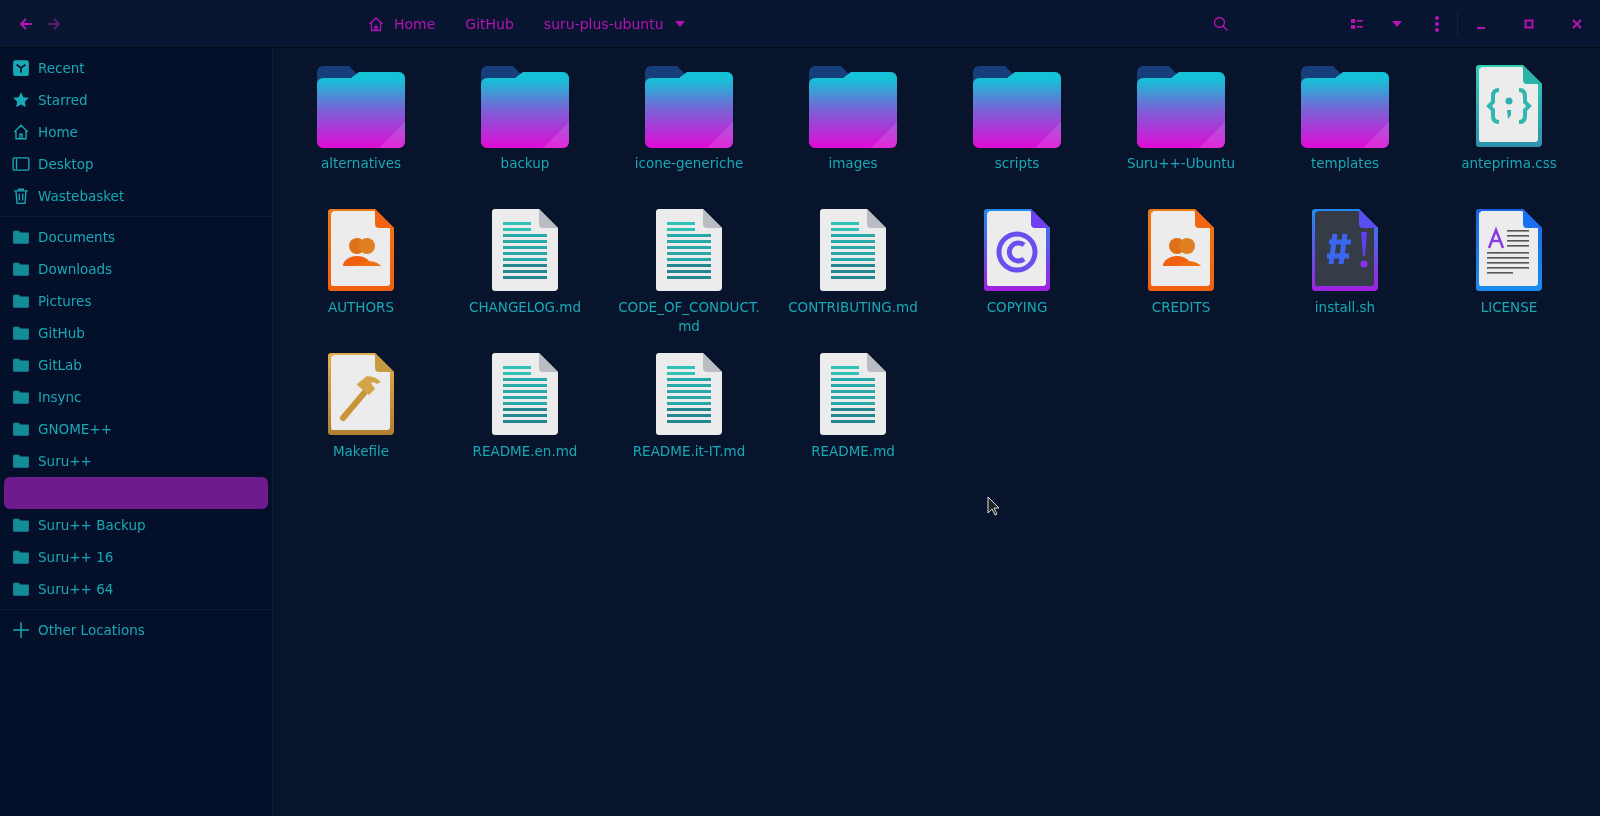 This screenshot has width=1600, height=816. Describe the element at coordinates (136, 461) in the screenshot. I see `sidebar-item: Suru++` at that location.